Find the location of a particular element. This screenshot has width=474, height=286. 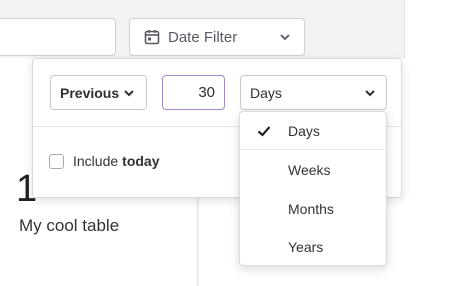

check-icon is located at coordinates (264, 131).